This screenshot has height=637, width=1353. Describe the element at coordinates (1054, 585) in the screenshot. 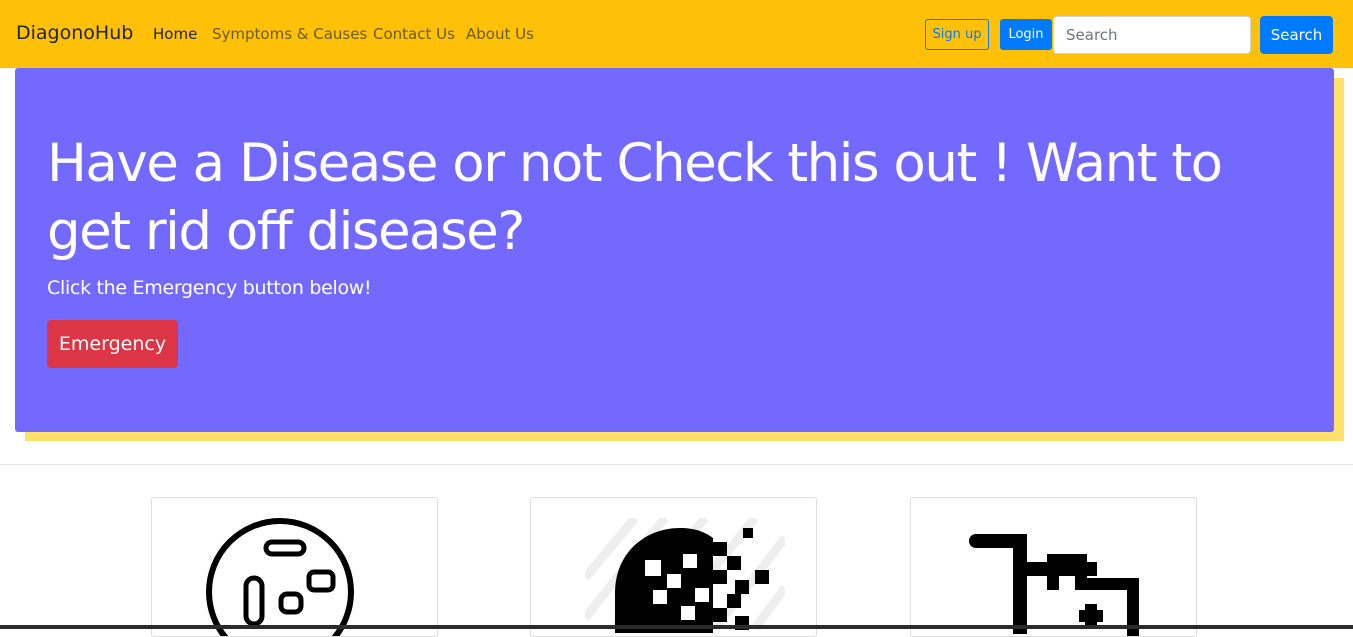

I see `wheelchair-medical-icon` at that location.